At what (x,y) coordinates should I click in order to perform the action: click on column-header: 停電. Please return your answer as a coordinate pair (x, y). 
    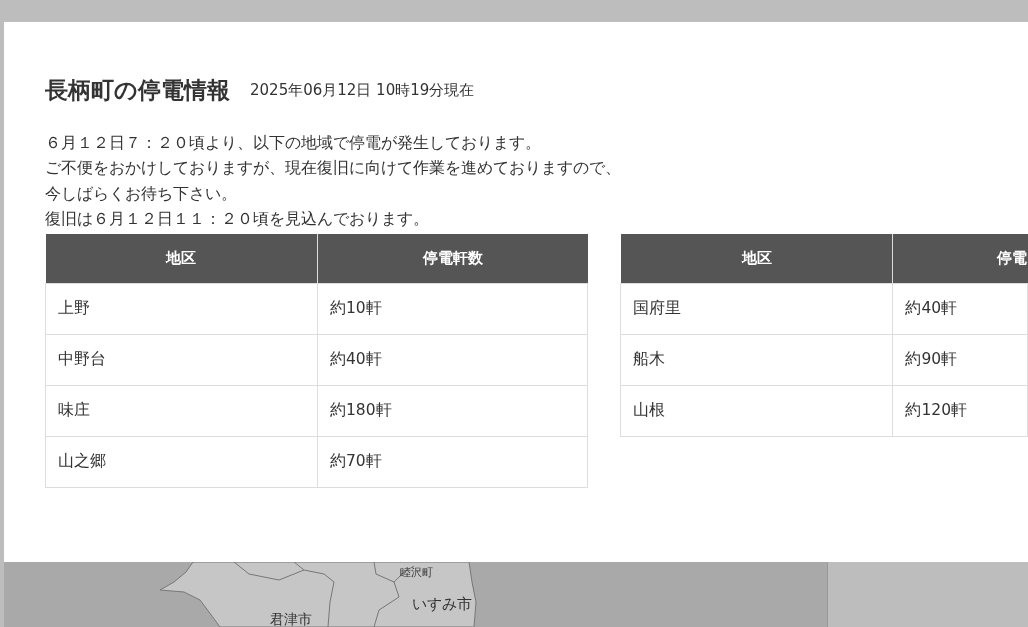
    Looking at the image, I should click on (960, 259).